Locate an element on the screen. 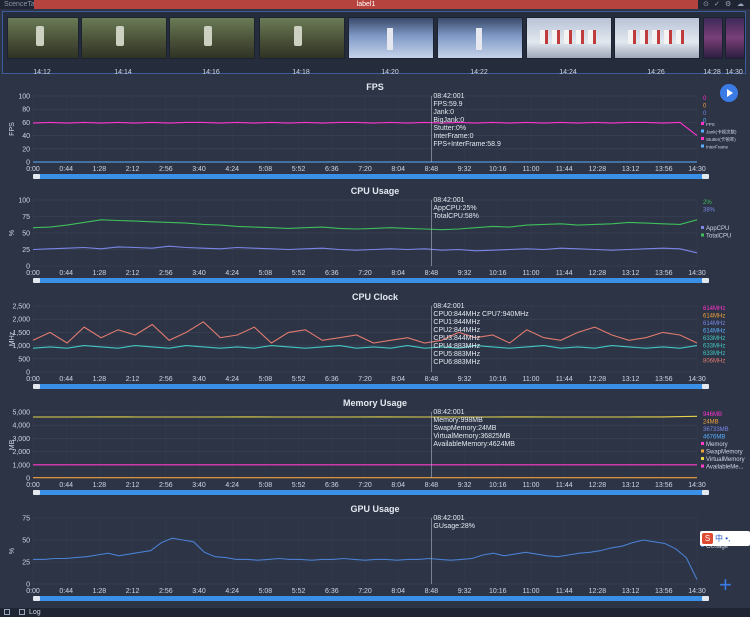 The image size is (750, 617). cursor-readout: FPS:59.9 is located at coordinates (447, 104).